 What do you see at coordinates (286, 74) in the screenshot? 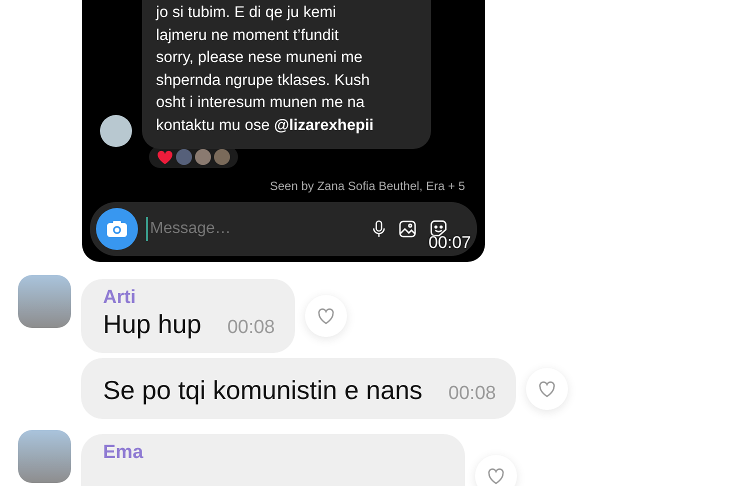
I see `message-bubble: jo si tubim. E di qe ju kemi lajmeru ne moment t’fundit sorry, please nese muneni me shpernda ngrupe tklases. Kush osht i interesum munen me na kontaktu mu ose @lizarexhepii` at bounding box center [286, 74].